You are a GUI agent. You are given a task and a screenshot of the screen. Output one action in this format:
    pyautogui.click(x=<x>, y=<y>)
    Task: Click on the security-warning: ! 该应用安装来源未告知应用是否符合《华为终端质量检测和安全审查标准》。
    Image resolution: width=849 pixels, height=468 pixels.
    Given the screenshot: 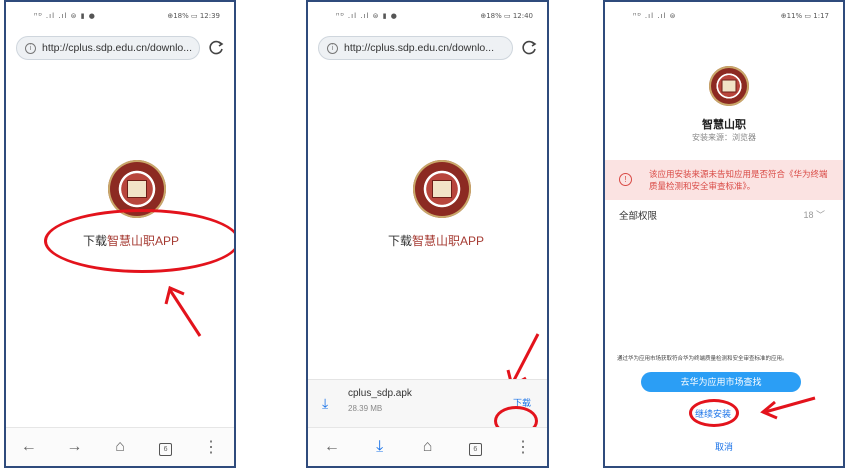 What is the action you would take?
    pyautogui.click(x=724, y=180)
    